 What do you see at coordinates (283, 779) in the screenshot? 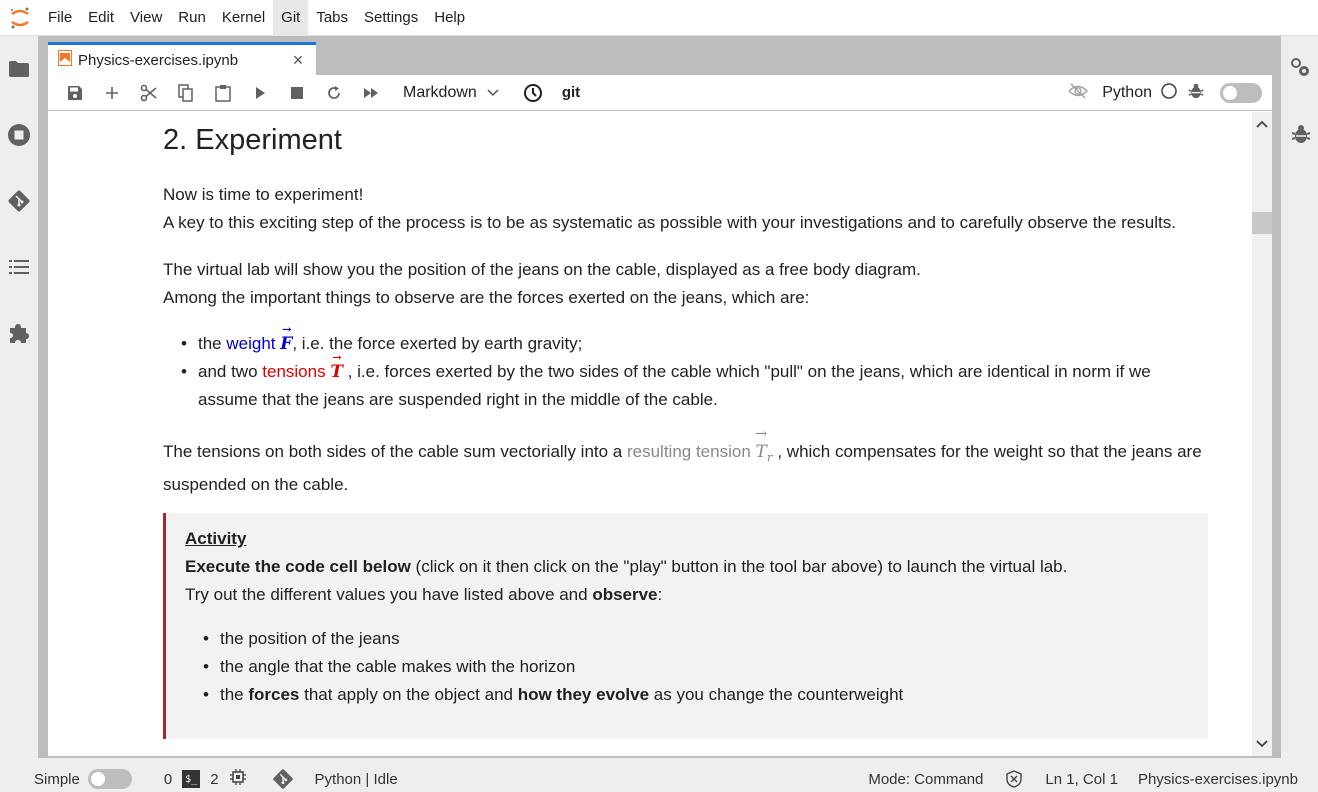
I see `git-status-icon` at bounding box center [283, 779].